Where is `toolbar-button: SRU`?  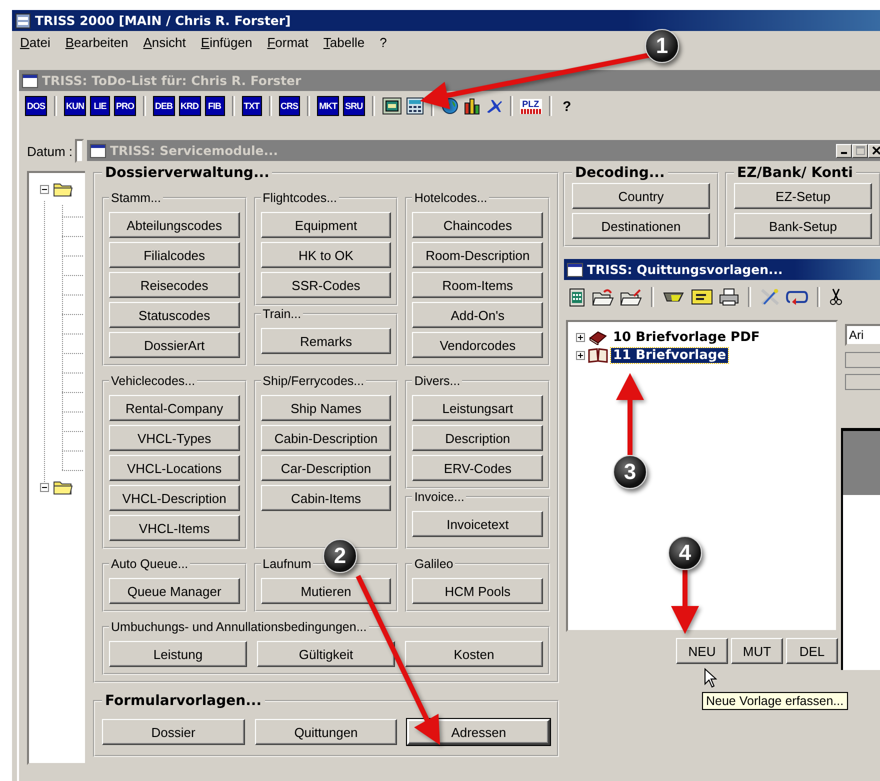 toolbar-button: SRU is located at coordinates (354, 106).